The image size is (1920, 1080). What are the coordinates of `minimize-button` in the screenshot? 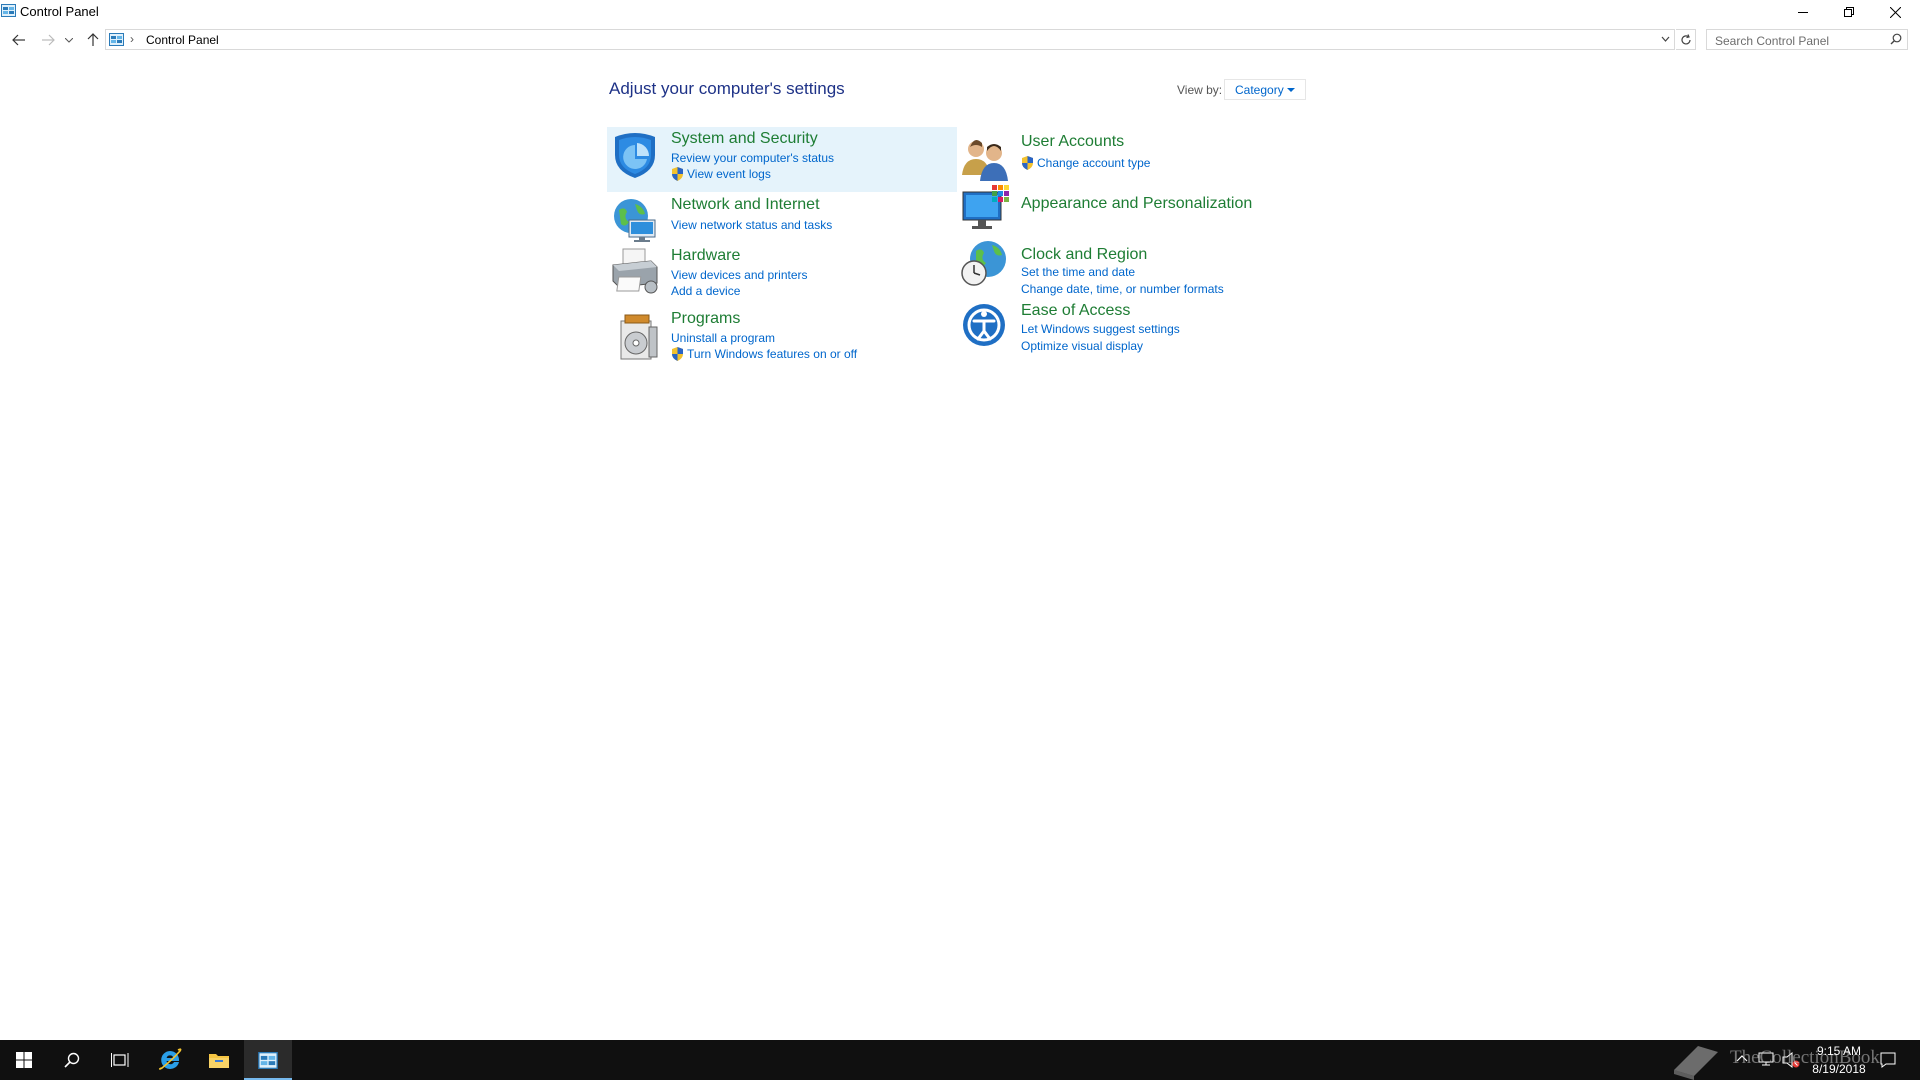 It's located at (1803, 12).